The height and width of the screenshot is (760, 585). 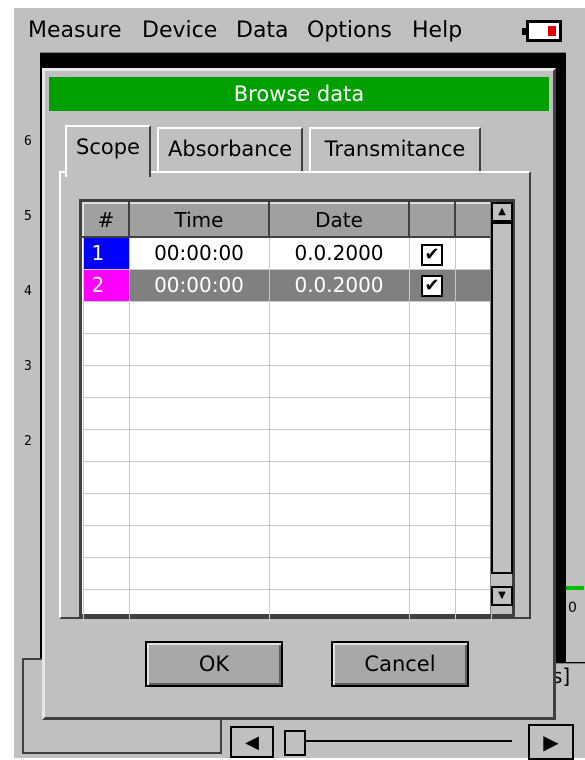 I want to click on tab-transmitance: Transmitance, so click(x=395, y=149).